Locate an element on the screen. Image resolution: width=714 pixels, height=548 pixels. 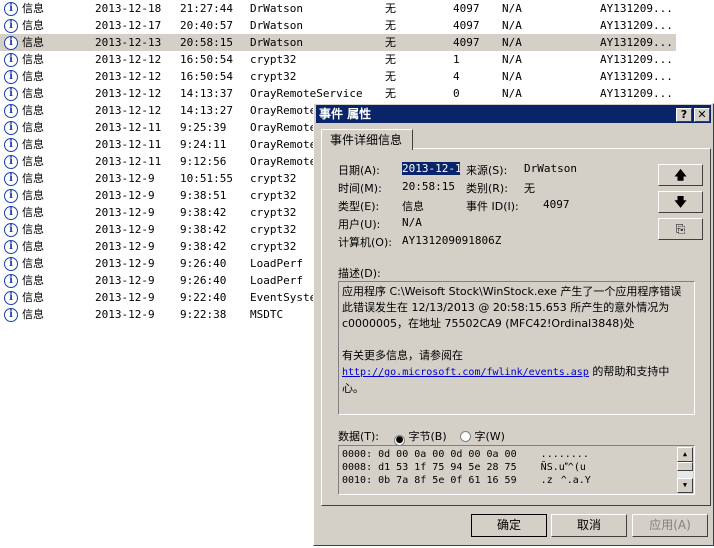
cell-id: 1 is located at coordinates (456, 59).